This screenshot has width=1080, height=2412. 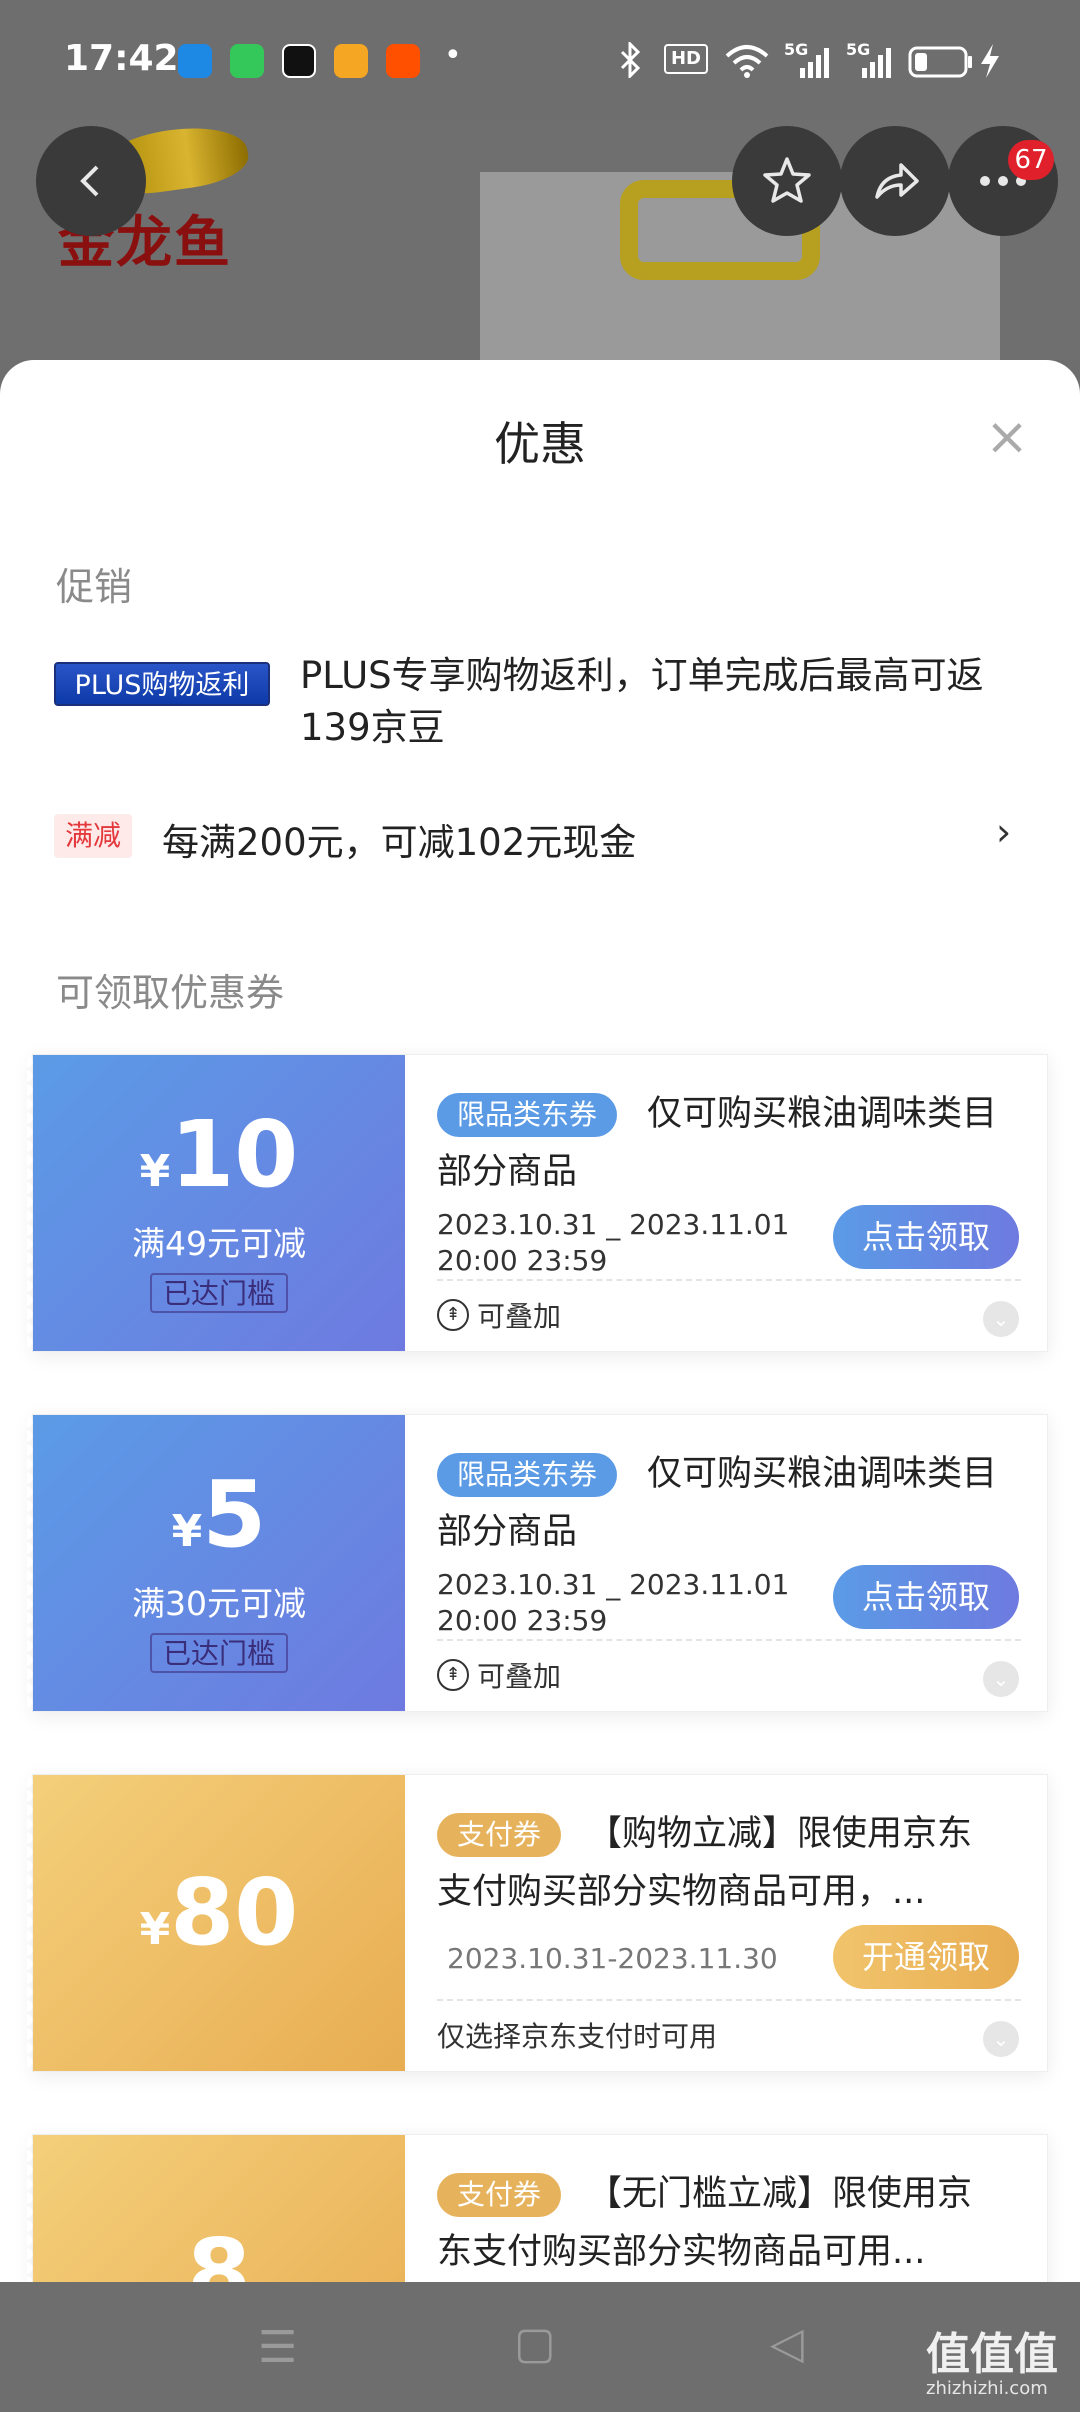 I want to click on back-nav-button: ◁, so click(x=787, y=2343).